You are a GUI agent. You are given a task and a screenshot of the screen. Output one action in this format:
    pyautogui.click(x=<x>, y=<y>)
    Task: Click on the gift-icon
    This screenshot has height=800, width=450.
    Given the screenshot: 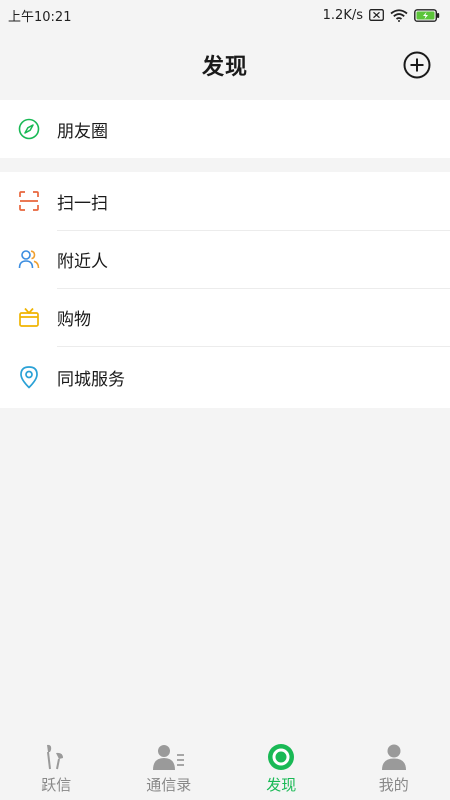 What is the action you would take?
    pyautogui.click(x=29, y=317)
    